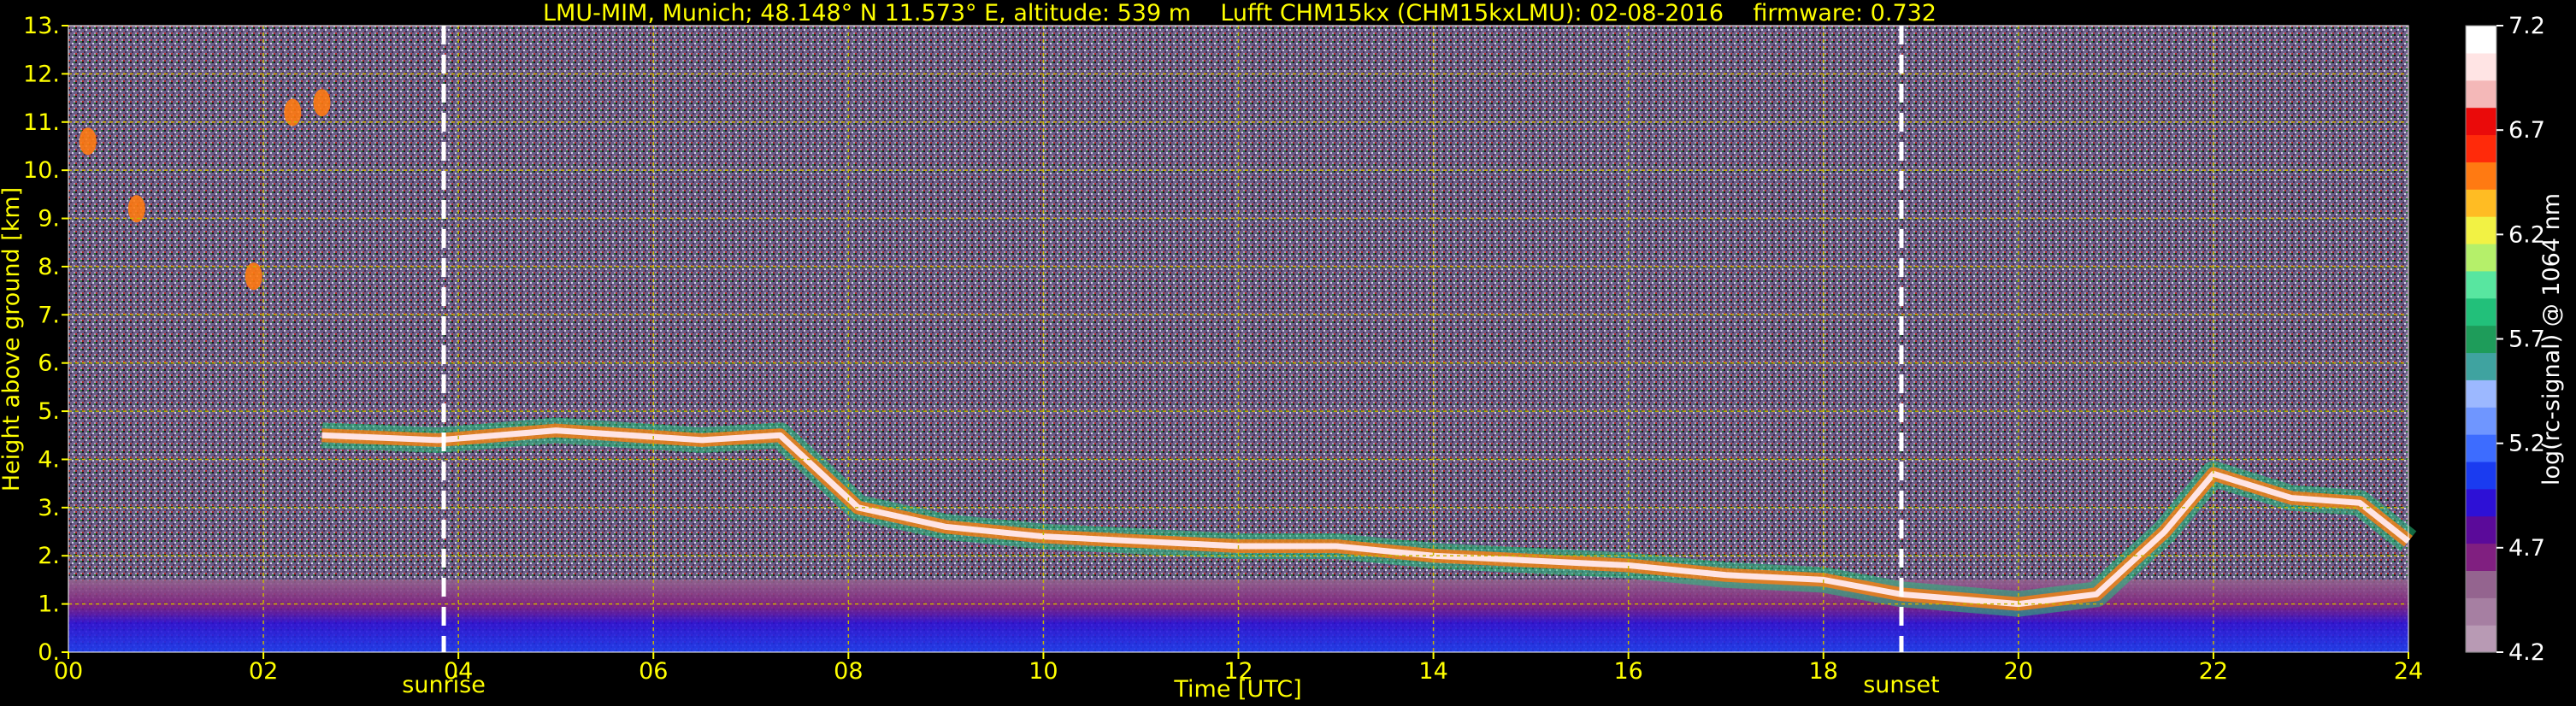 The height and width of the screenshot is (706, 2576). I want to click on colorbar-label: log(rc-signal) @ 1064 nm, so click(2551, 339).